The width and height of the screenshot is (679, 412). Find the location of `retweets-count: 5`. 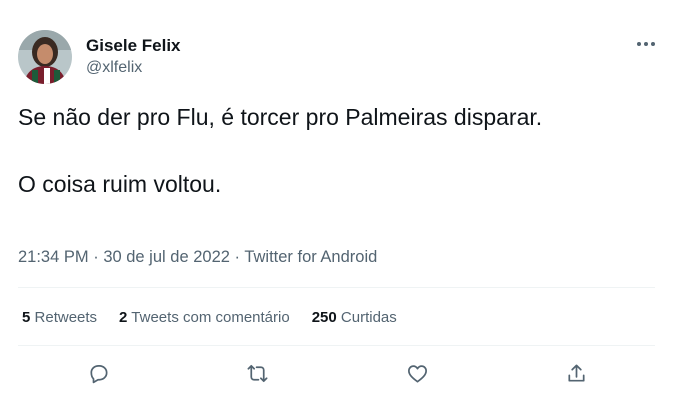

retweets-count: 5 is located at coordinates (26, 317).